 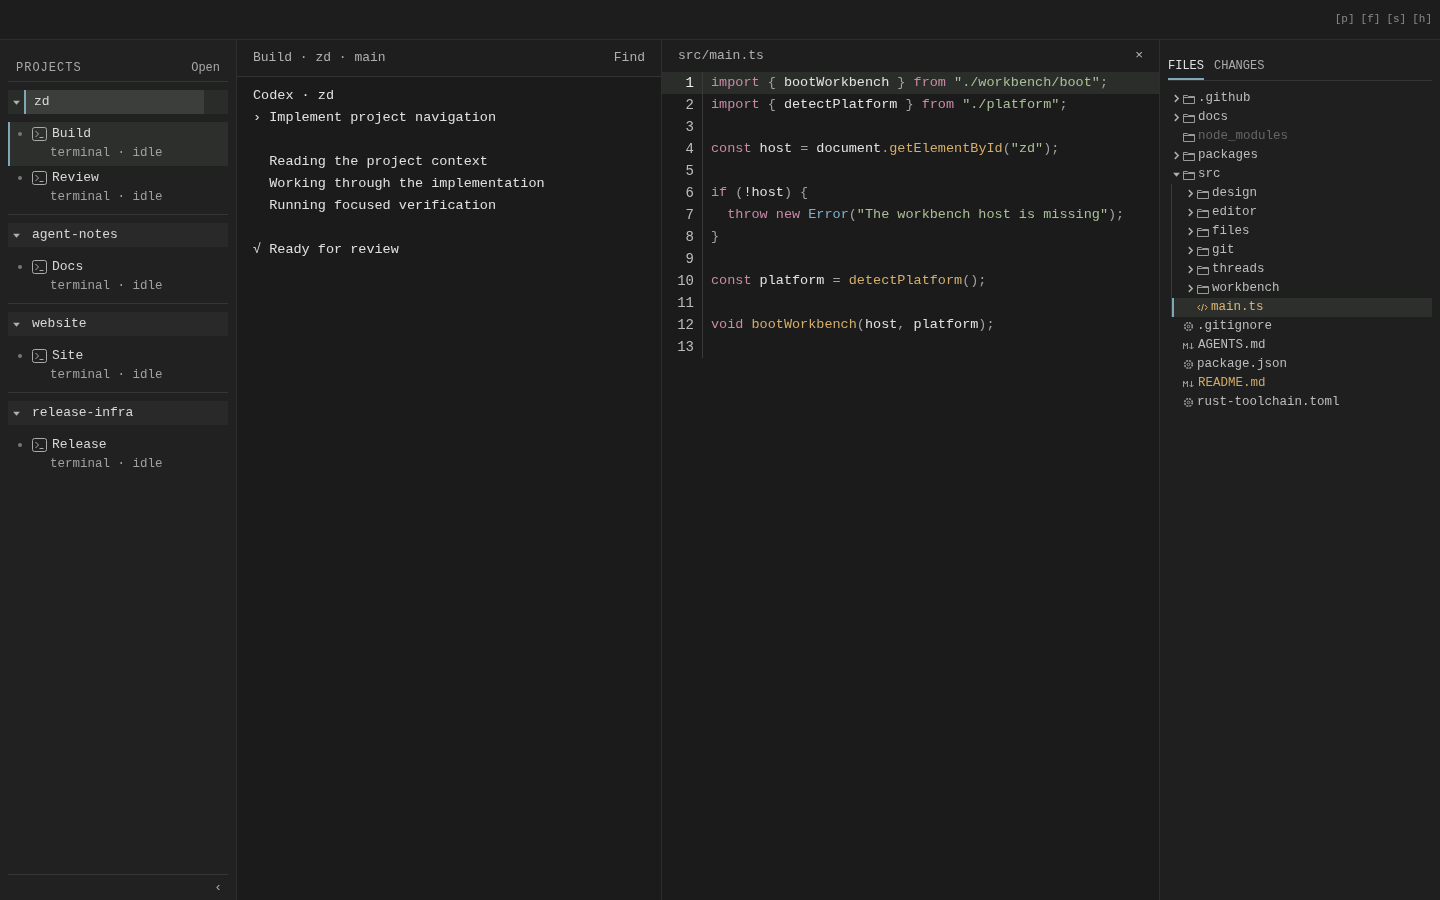 What do you see at coordinates (682, 83) in the screenshot?
I see `line-number: 1` at bounding box center [682, 83].